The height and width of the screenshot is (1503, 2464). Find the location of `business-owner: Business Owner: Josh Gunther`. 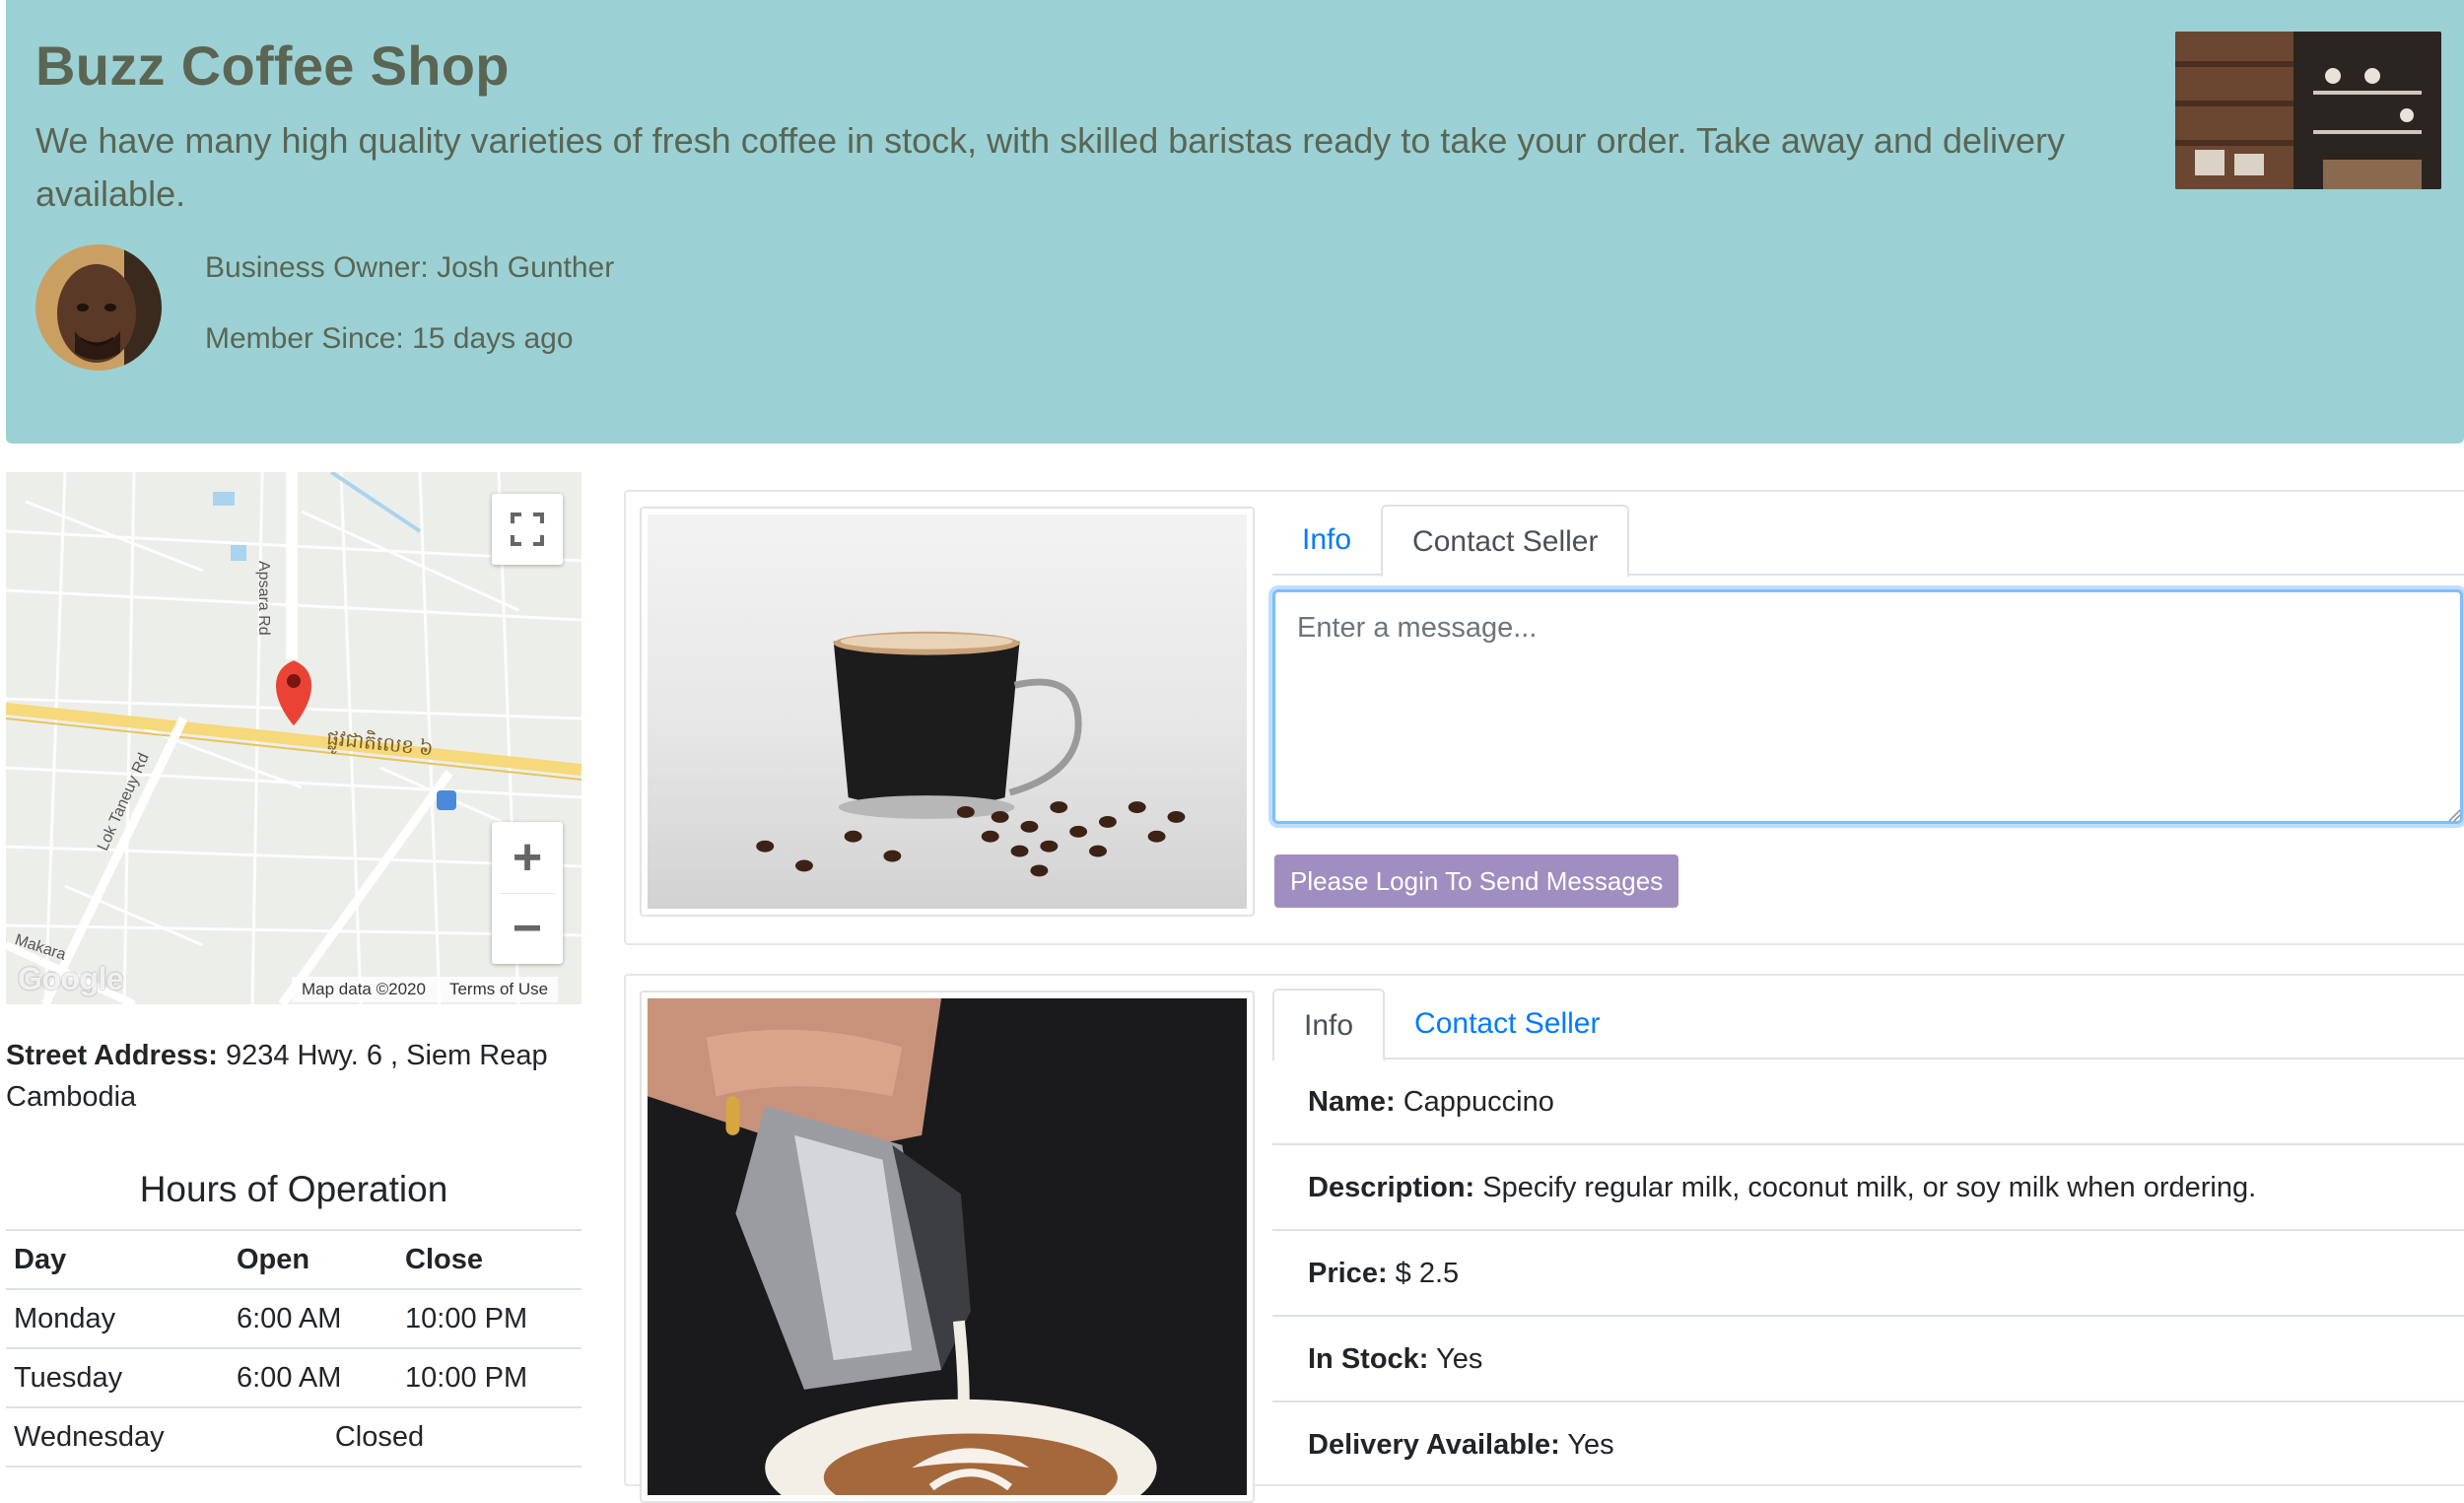

business-owner: Business Owner: Josh Gunther is located at coordinates (410, 267).